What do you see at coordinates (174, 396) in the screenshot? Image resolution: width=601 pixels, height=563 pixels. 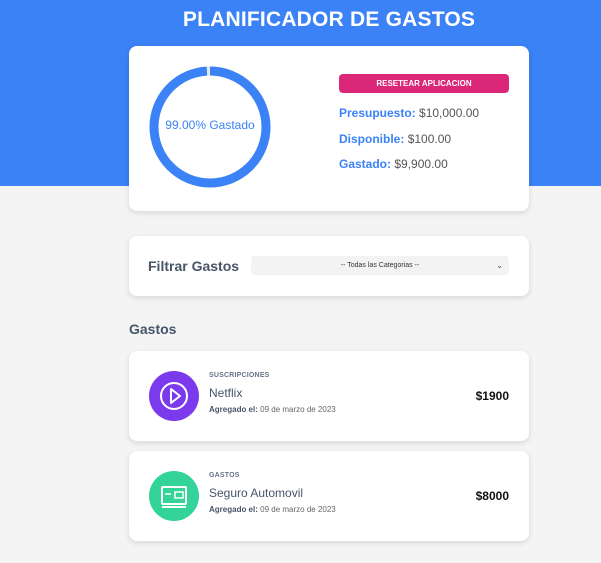 I see `play-icon` at bounding box center [174, 396].